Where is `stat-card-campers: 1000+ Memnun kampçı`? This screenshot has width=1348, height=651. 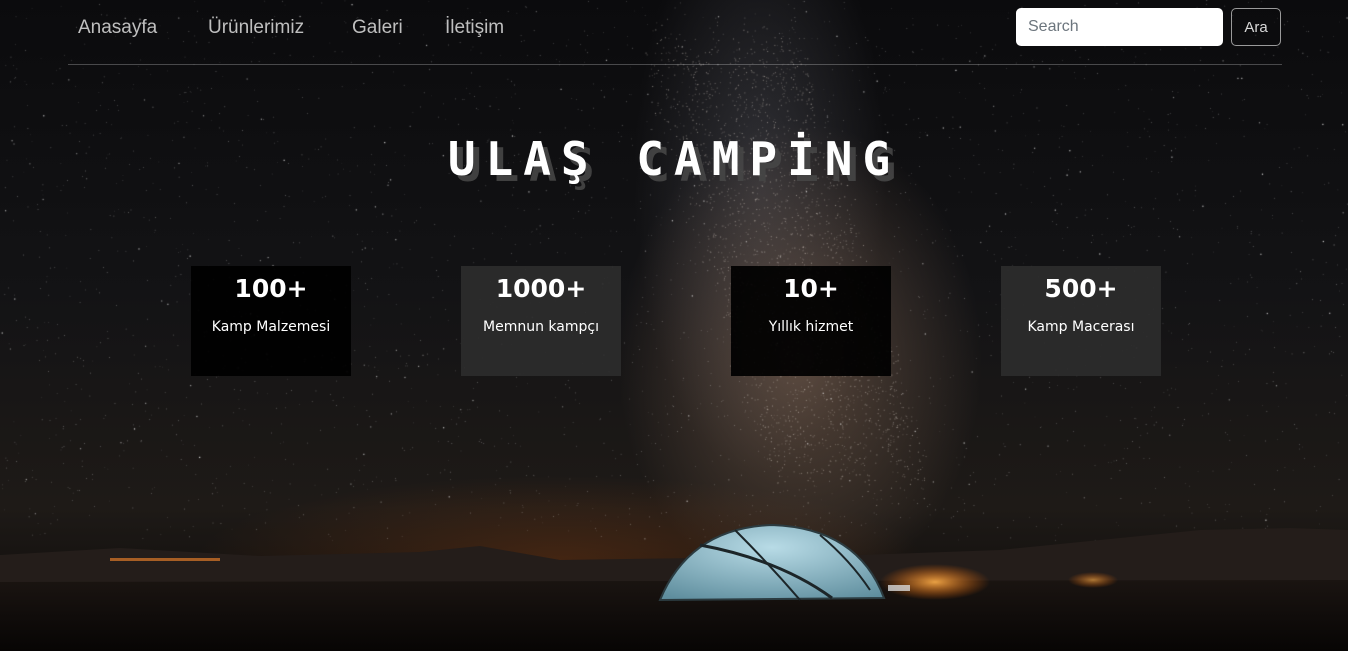 stat-card-campers: 1000+ Memnun kampçı is located at coordinates (541, 321).